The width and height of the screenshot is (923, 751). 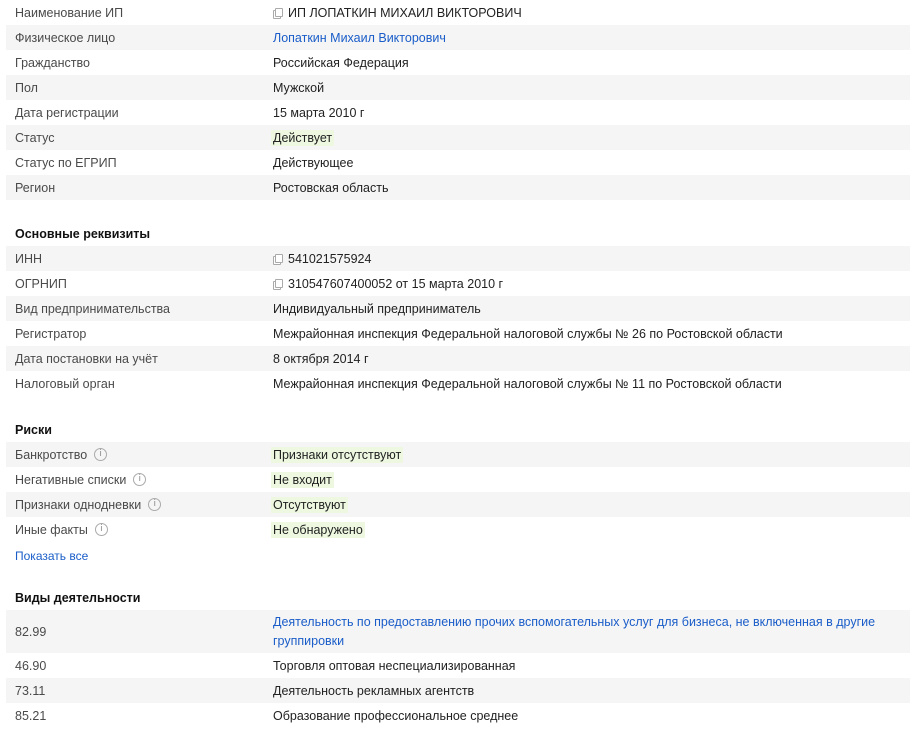 I want to click on req-label: Вид предпринимательства, so click(x=92, y=308).